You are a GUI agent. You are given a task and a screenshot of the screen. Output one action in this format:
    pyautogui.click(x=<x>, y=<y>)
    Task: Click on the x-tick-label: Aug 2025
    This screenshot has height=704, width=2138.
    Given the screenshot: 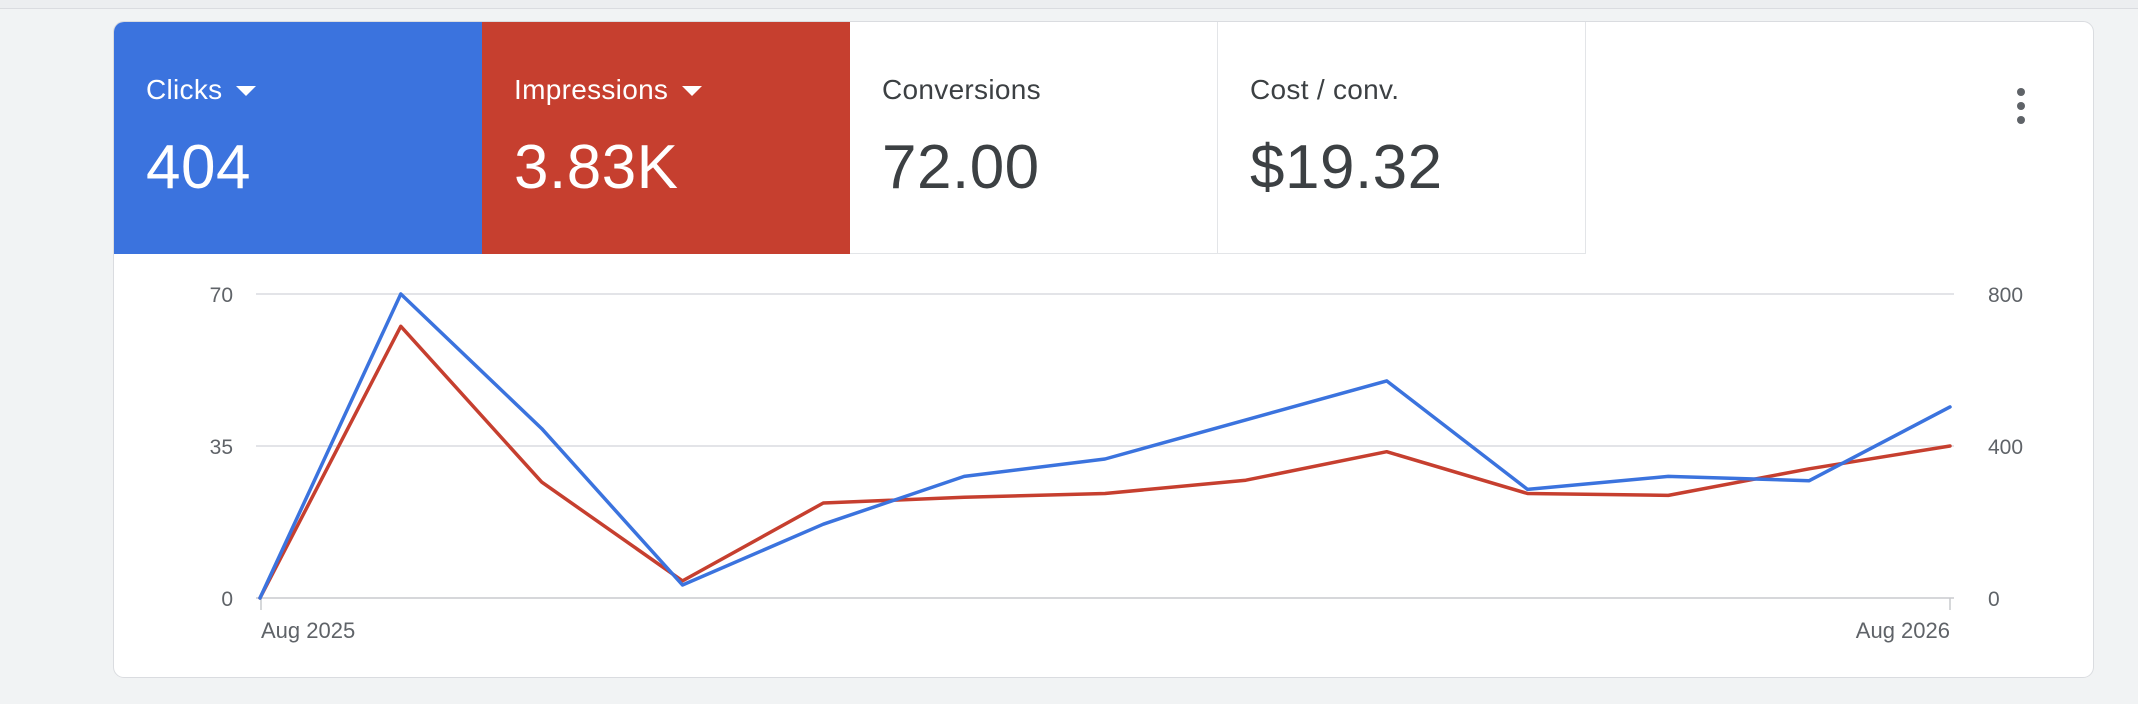 What is the action you would take?
    pyautogui.click(x=308, y=630)
    